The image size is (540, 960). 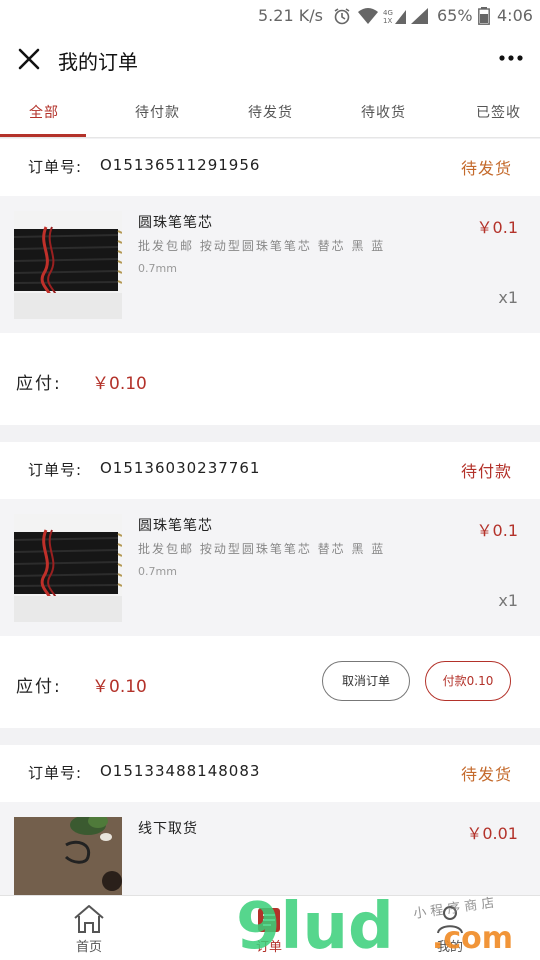 What do you see at coordinates (368, 16) in the screenshot?
I see `wifi-icon` at bounding box center [368, 16].